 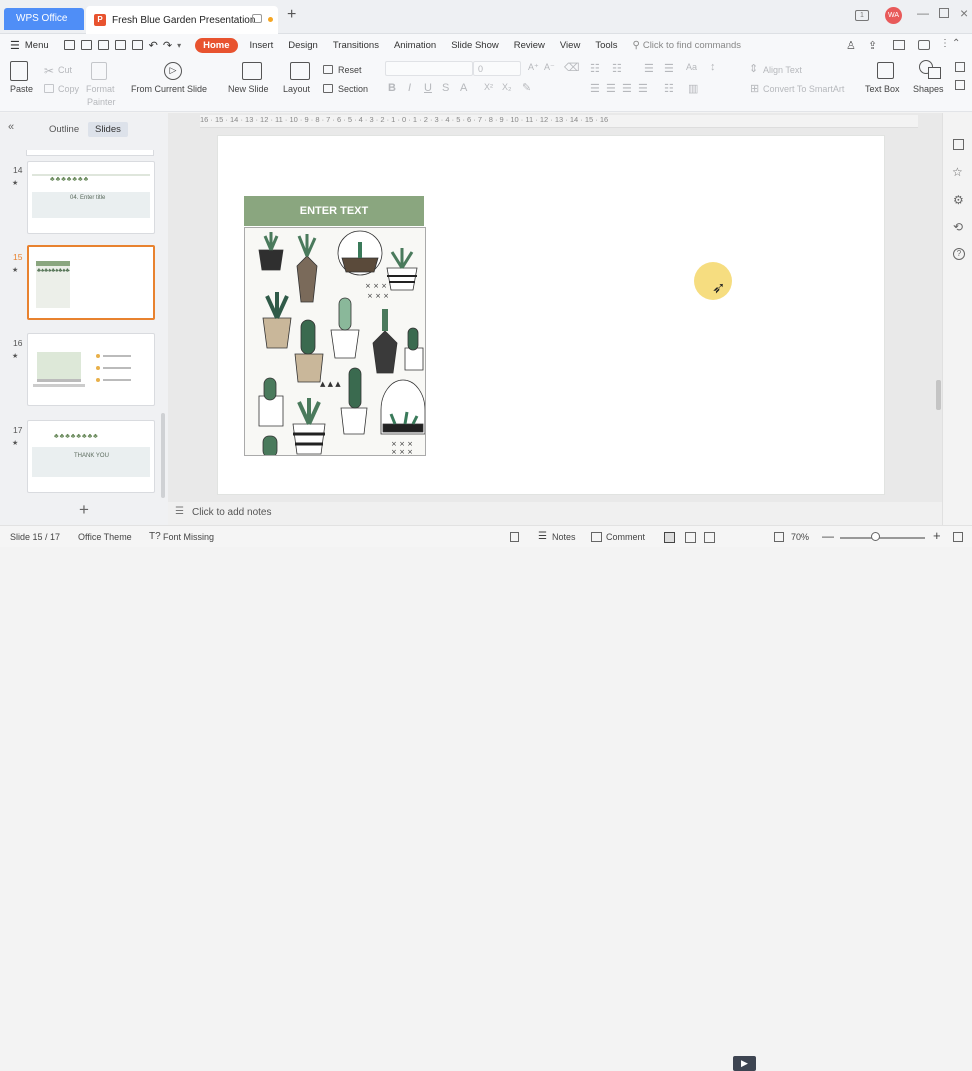 I want to click on zoom-in-icon: +, so click(x=937, y=535).